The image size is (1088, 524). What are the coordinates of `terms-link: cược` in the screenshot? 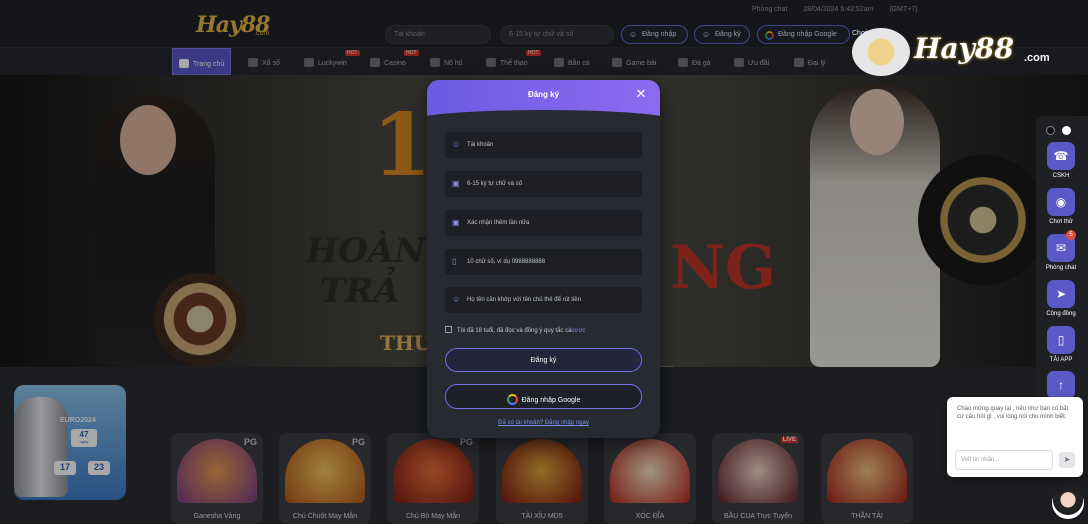 It's located at (578, 331).